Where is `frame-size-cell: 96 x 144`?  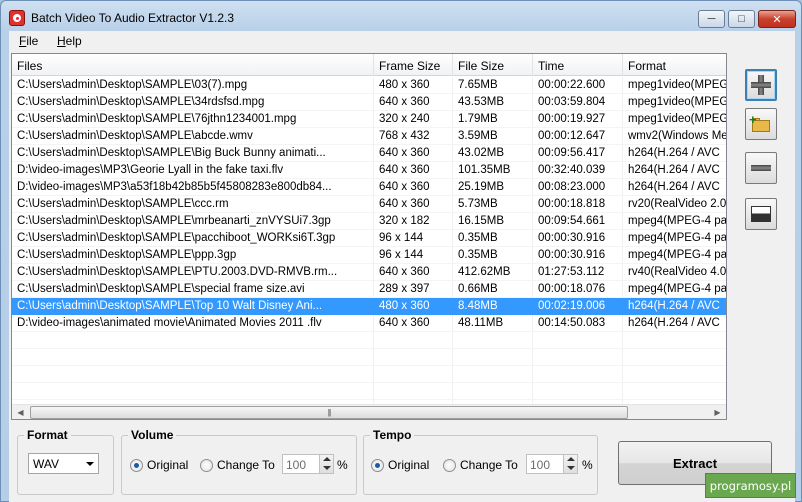 frame-size-cell: 96 x 144 is located at coordinates (401, 238).